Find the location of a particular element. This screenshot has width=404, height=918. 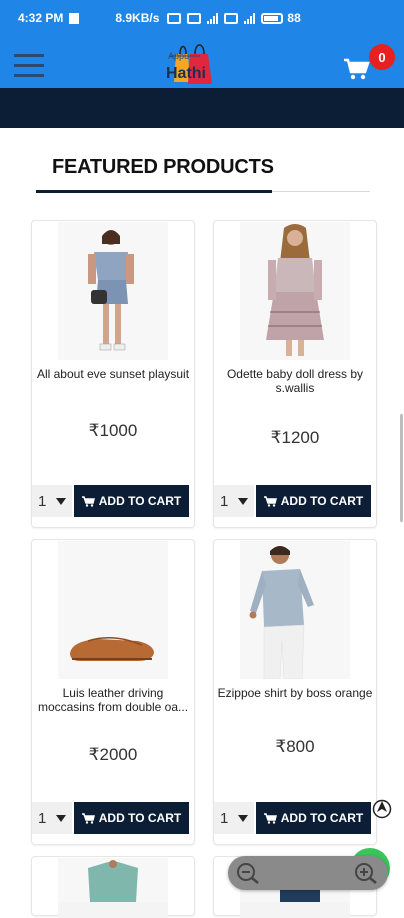

signal-icon is located at coordinates (213, 18).